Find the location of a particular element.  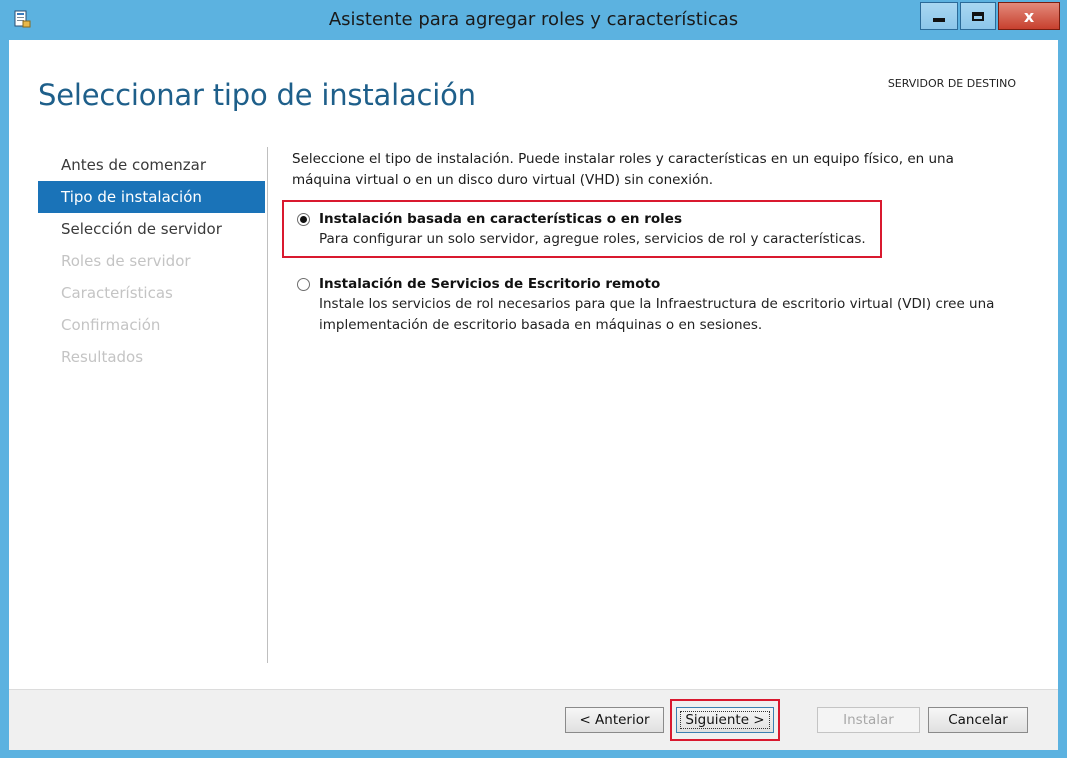

previous-button: < Anterior is located at coordinates (614, 720).